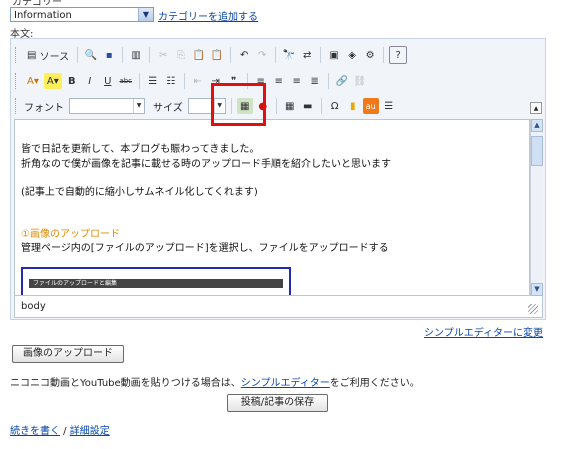 The image size is (580, 449). Describe the element at coordinates (307, 55) in the screenshot. I see `replace-icon: ⇄` at that location.